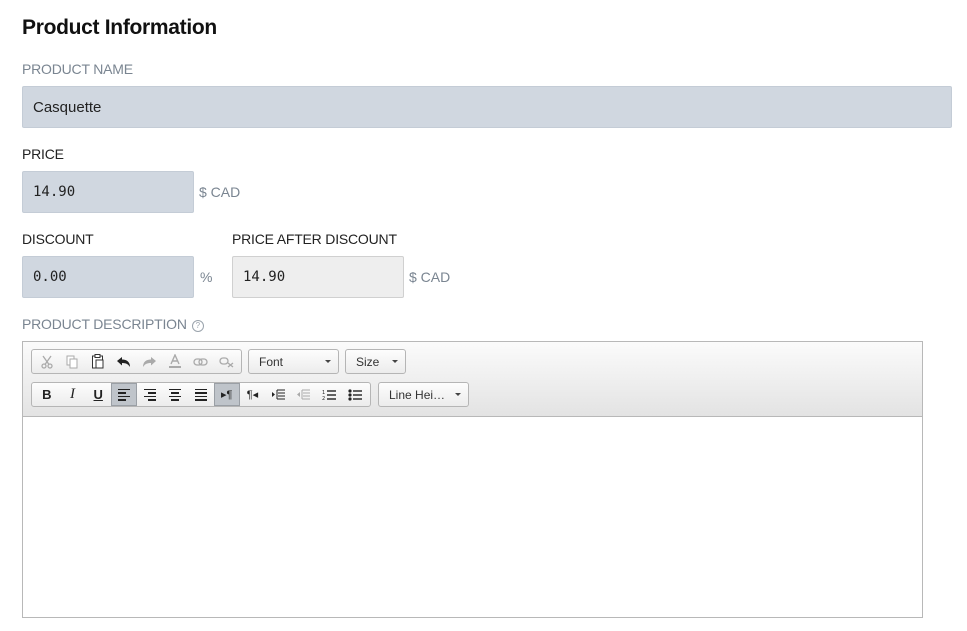 The image size is (967, 631). I want to click on rtl-icon: ¶◂, so click(253, 394).